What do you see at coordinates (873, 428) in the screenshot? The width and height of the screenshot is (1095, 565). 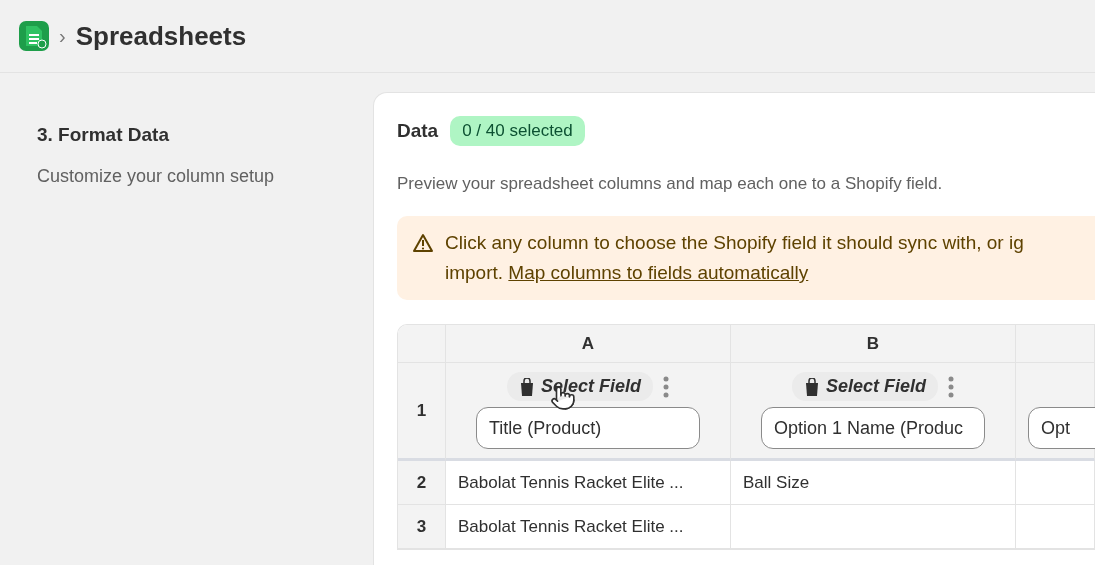 I see `column-name-field: Option 1 Name (Produc` at bounding box center [873, 428].